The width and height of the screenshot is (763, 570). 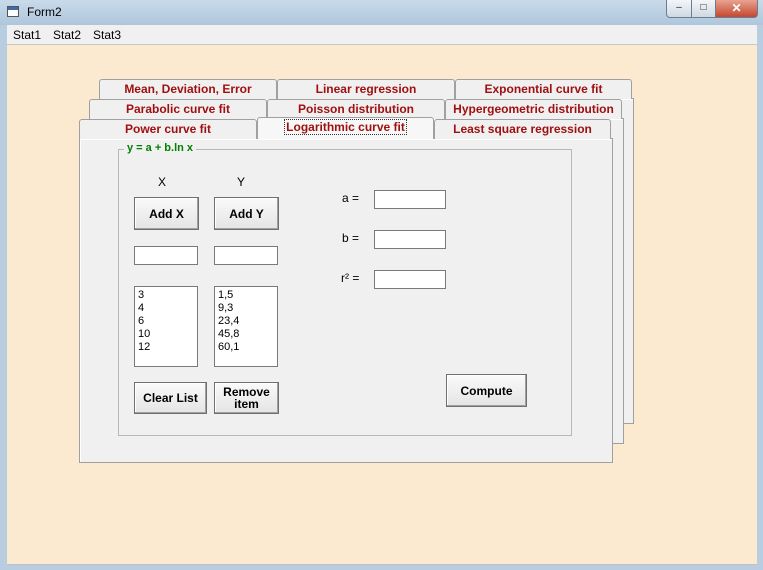 What do you see at coordinates (410, 199) in the screenshot?
I see `a-result-field` at bounding box center [410, 199].